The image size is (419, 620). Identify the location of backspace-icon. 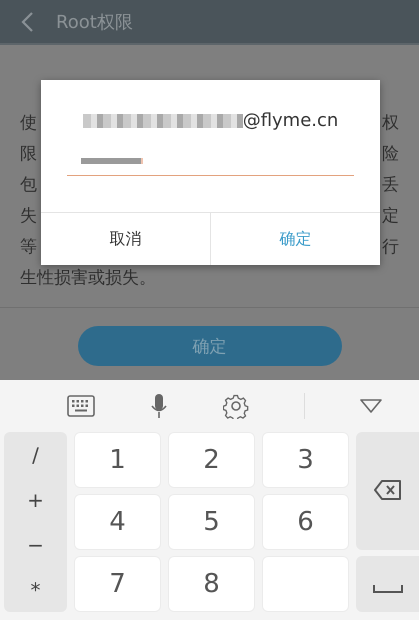
(388, 489).